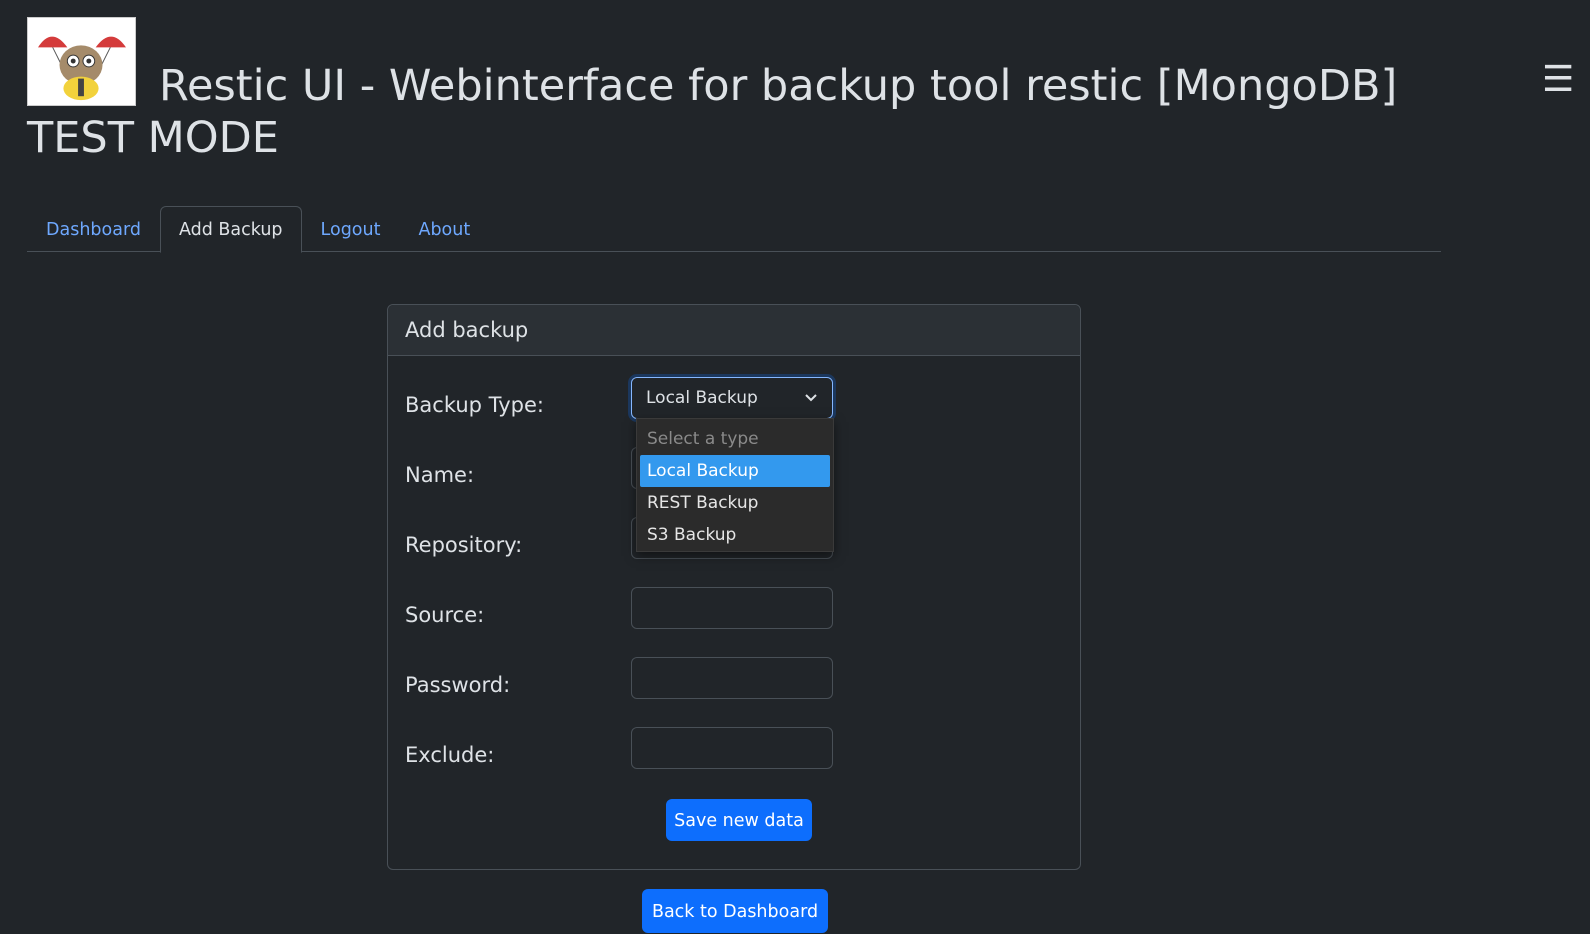 This screenshot has width=1590, height=934. What do you see at coordinates (735, 471) in the screenshot?
I see `dropdown-option-local-backup: Local Backup` at bounding box center [735, 471].